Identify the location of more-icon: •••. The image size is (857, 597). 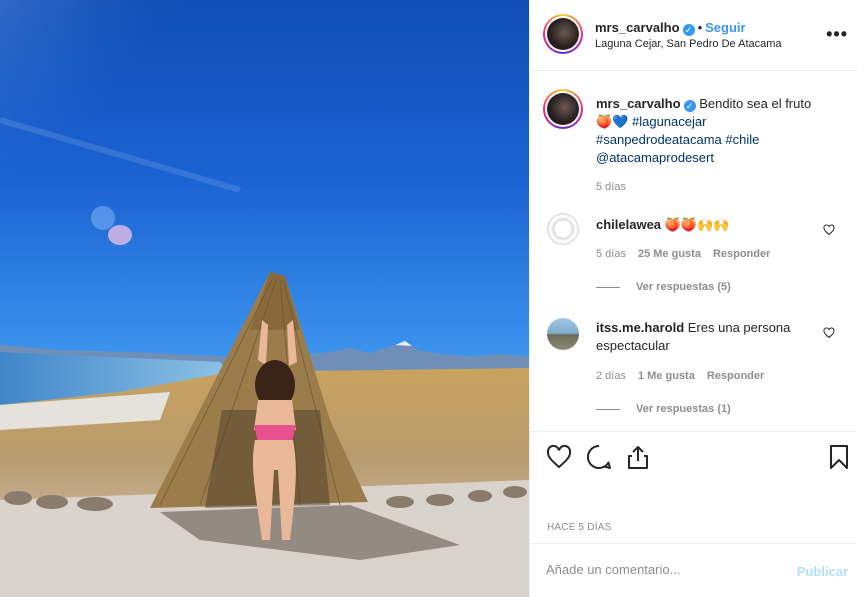
(837, 34).